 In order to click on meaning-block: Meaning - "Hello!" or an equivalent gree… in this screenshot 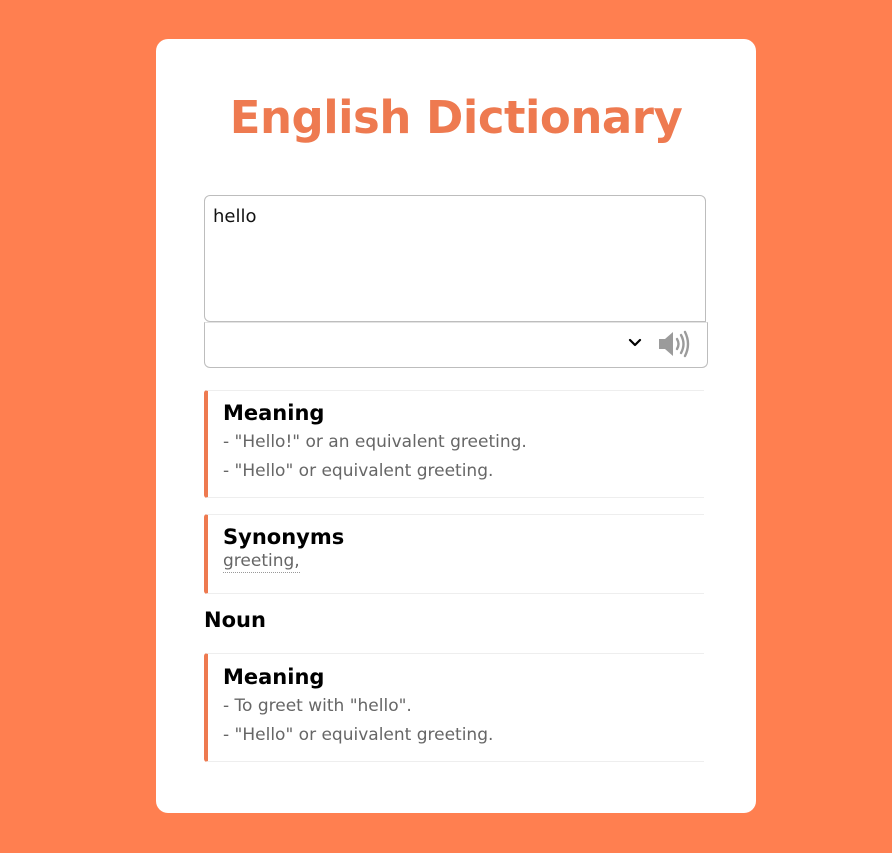, I will do `click(454, 444)`.